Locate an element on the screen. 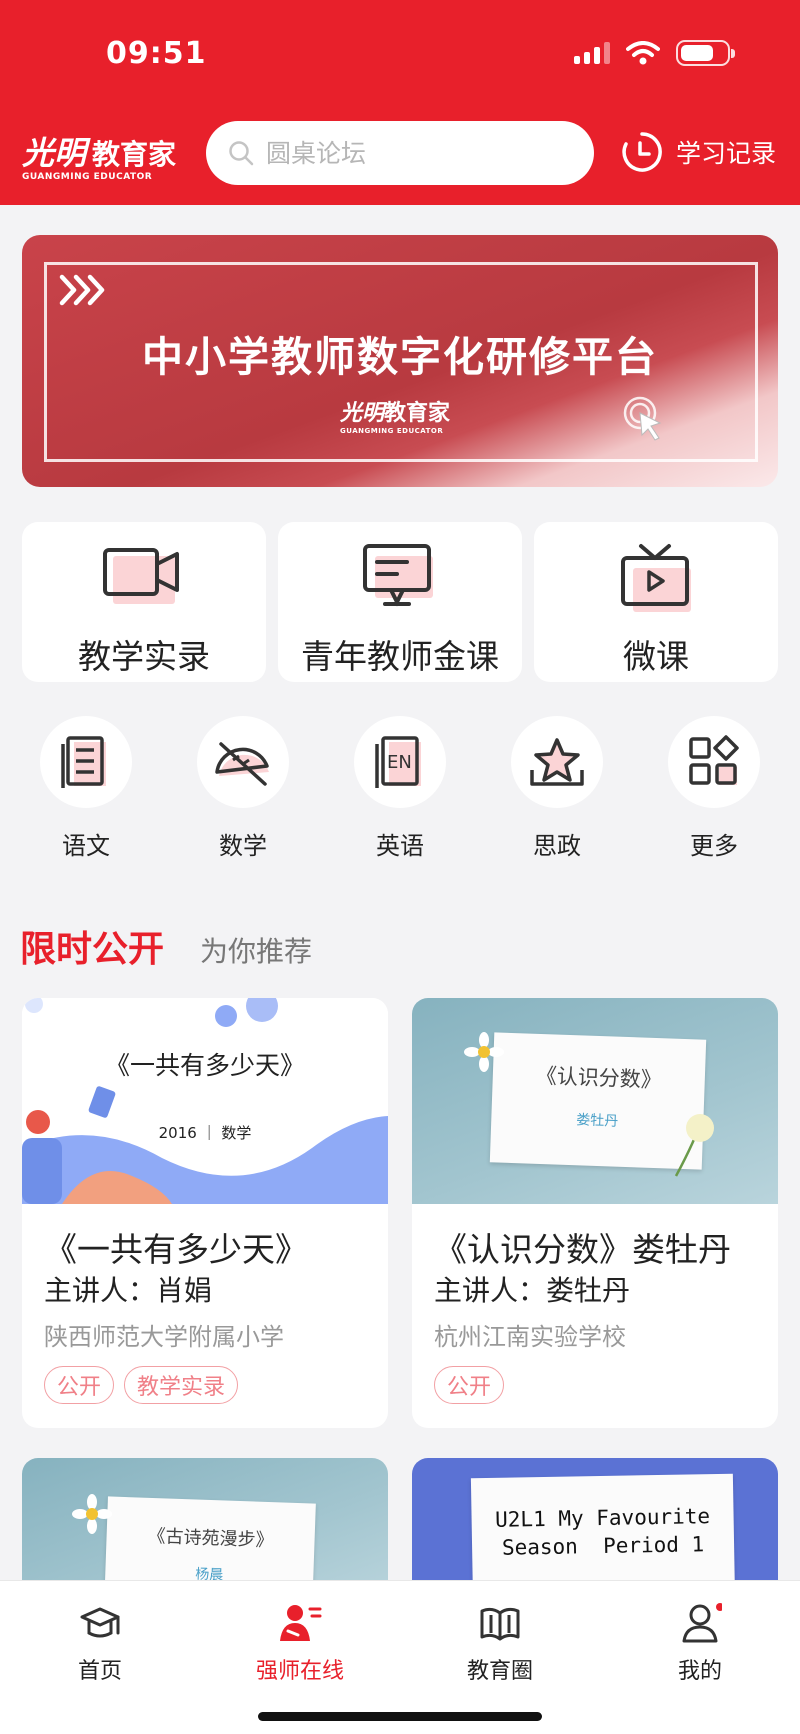  category-young-teacher-course: 青年教师金课 is located at coordinates (400, 602).